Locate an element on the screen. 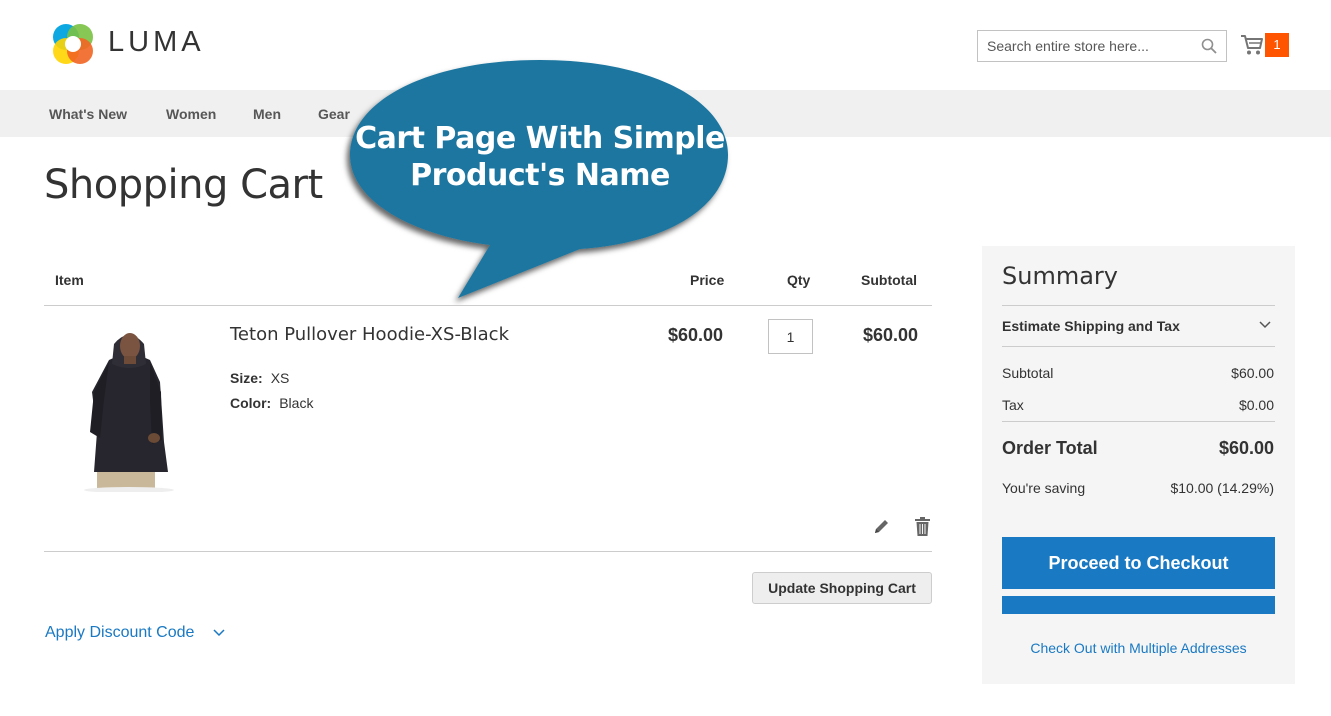 The image size is (1331, 716). nav-item-gear: Gear is located at coordinates (334, 114).